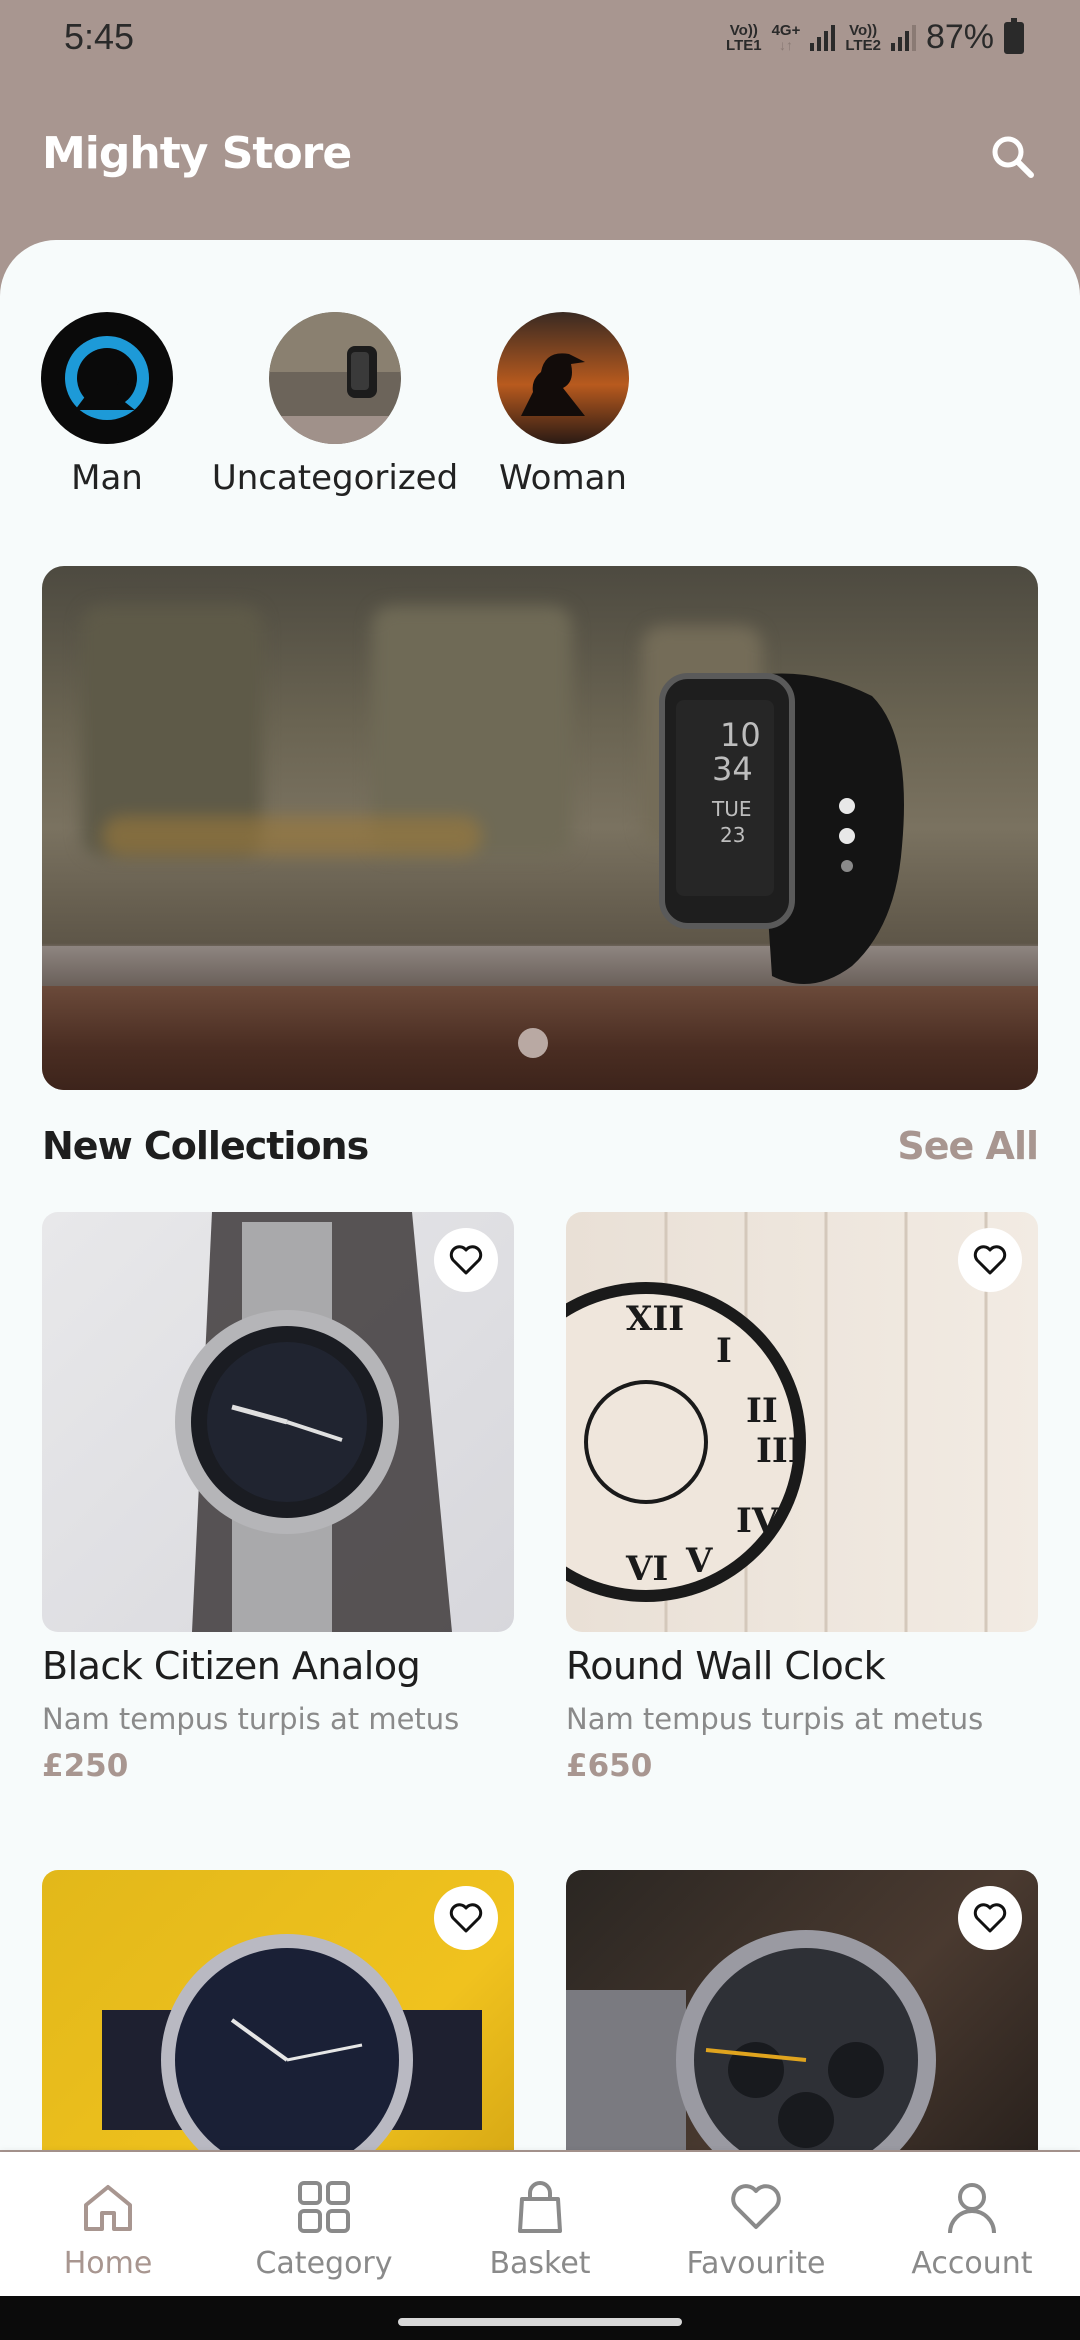  I want to click on category-label: Woman, so click(563, 478).